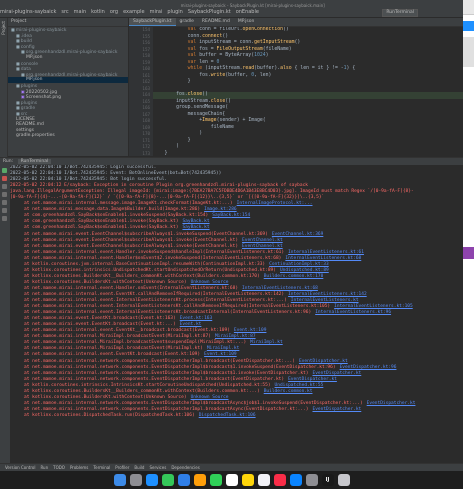 This screenshot has width=474, height=489. Describe the element at coordinates (247, 480) in the screenshot. I see `notes-icon` at that location.